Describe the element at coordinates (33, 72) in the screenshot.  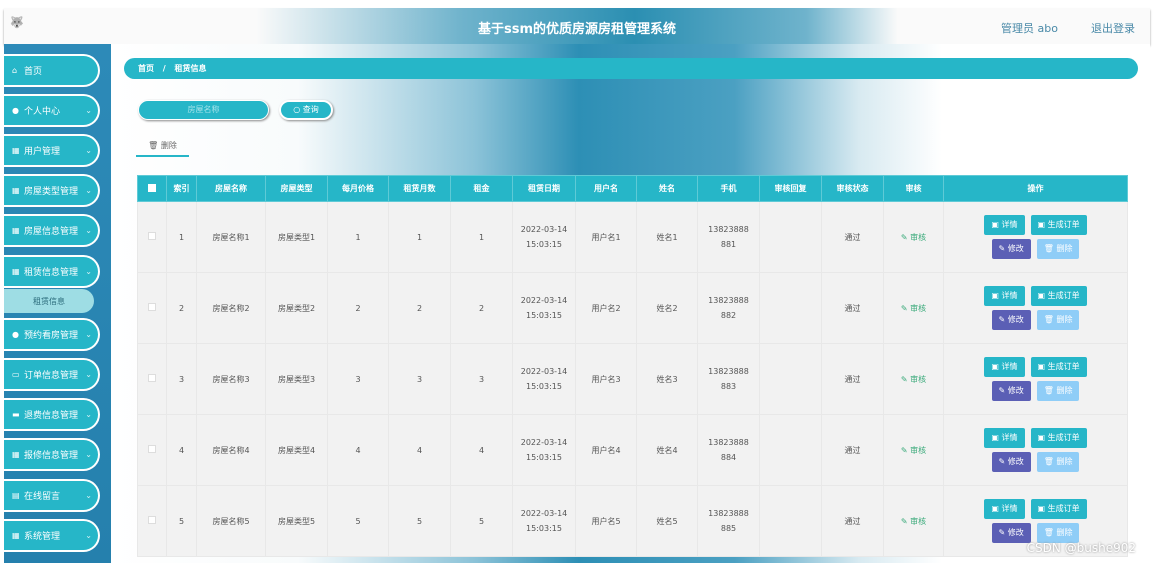
I see `sidebar-item-label: 首页` at that location.